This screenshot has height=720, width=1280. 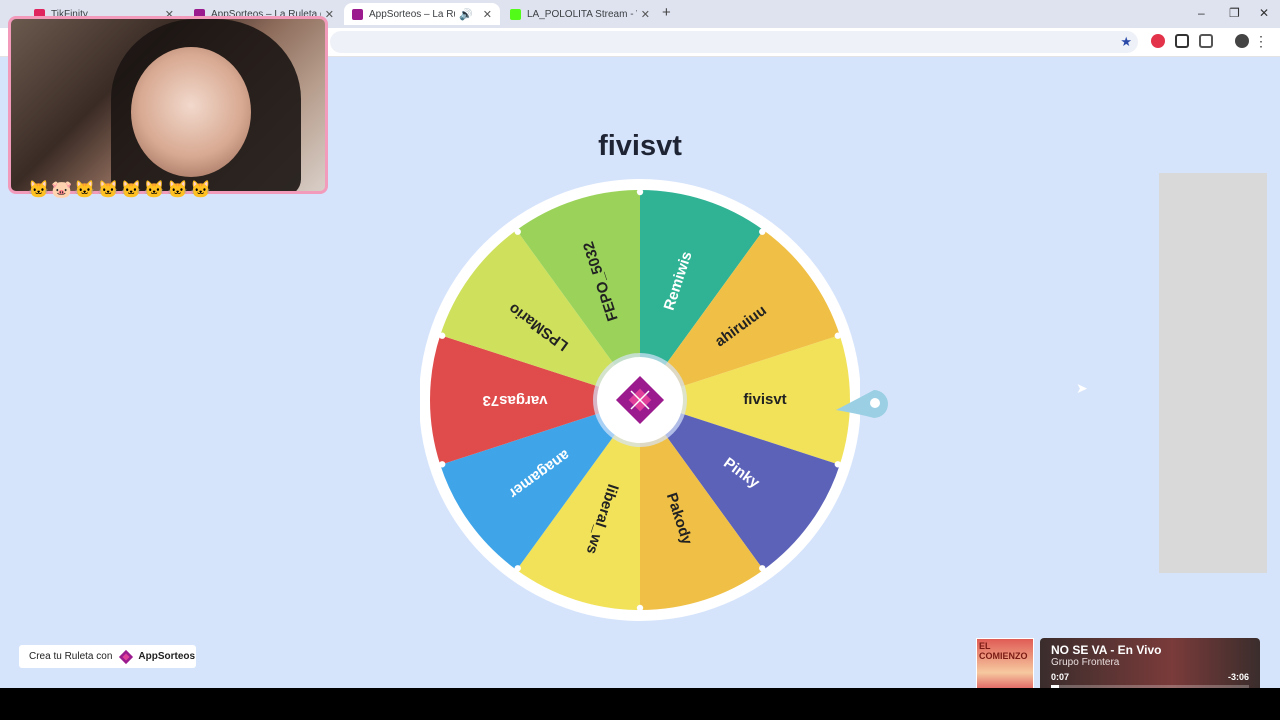 What do you see at coordinates (1003, 651) in the screenshot?
I see `album-art-text: EL COMIENZO` at bounding box center [1003, 651].